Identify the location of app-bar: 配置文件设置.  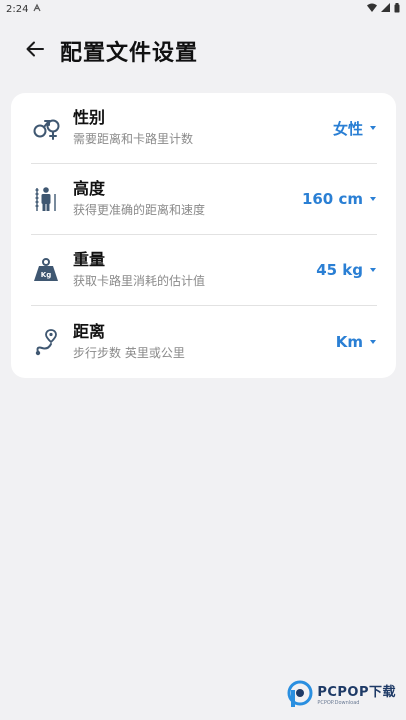
(203, 51).